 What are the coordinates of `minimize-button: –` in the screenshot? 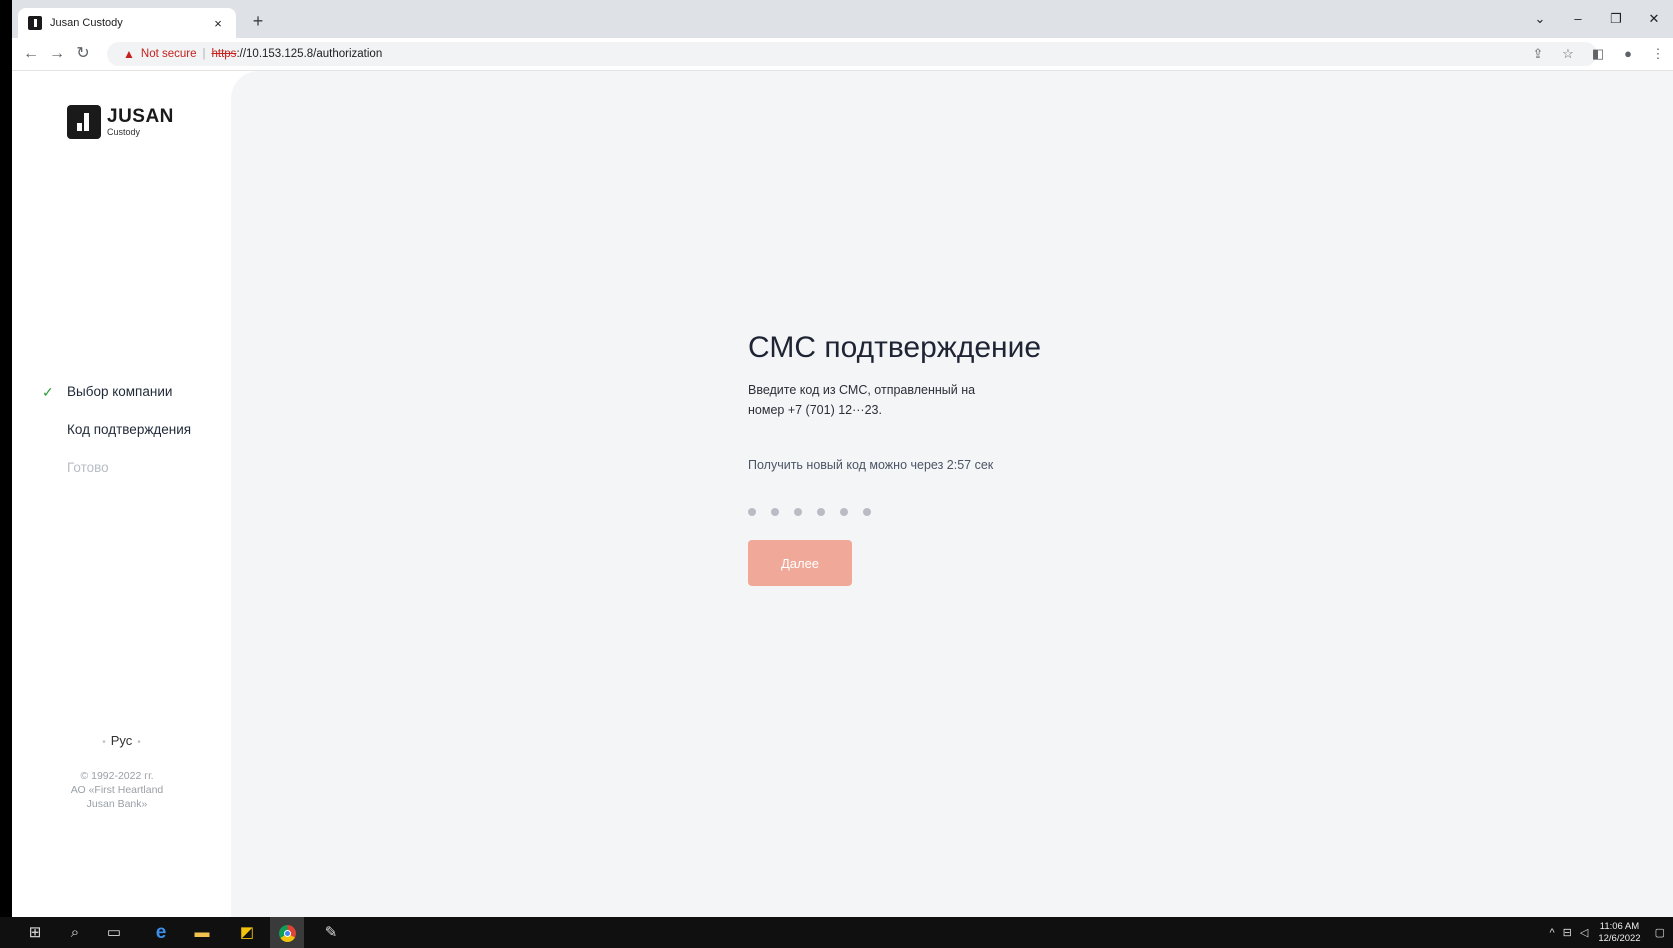 It's located at (1578, 19).